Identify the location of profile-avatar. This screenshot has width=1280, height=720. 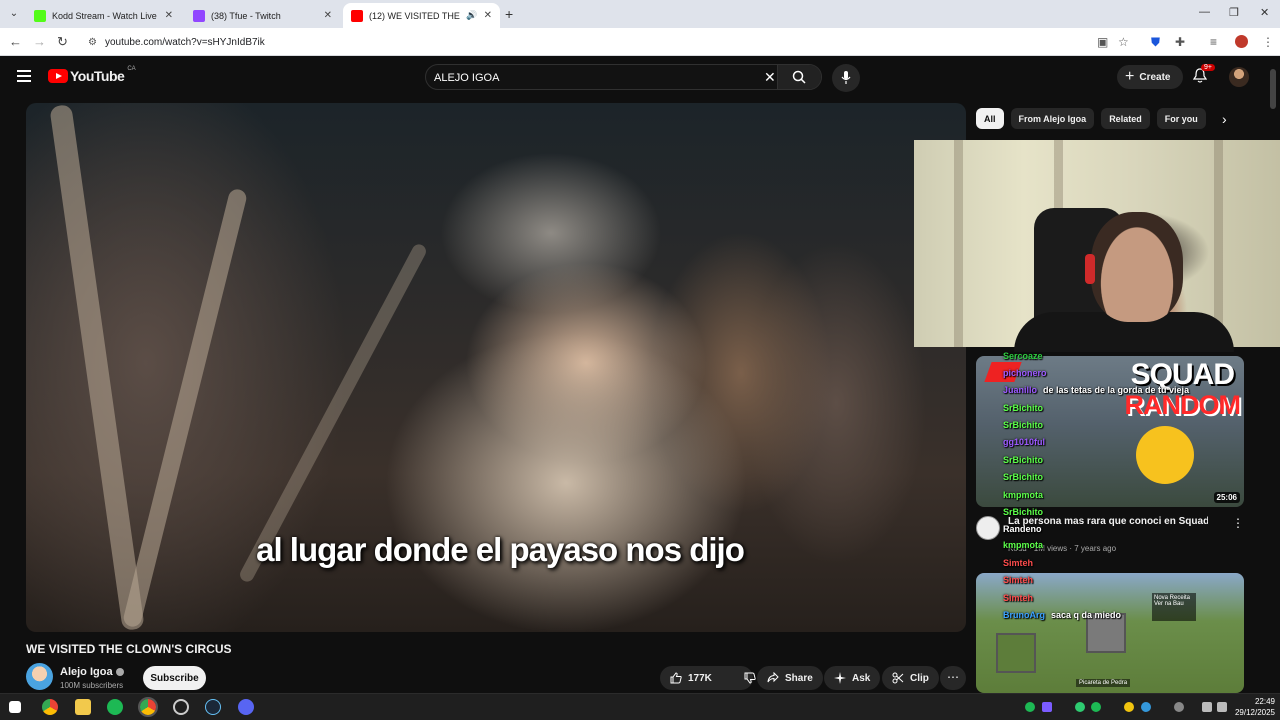
(1241, 41).